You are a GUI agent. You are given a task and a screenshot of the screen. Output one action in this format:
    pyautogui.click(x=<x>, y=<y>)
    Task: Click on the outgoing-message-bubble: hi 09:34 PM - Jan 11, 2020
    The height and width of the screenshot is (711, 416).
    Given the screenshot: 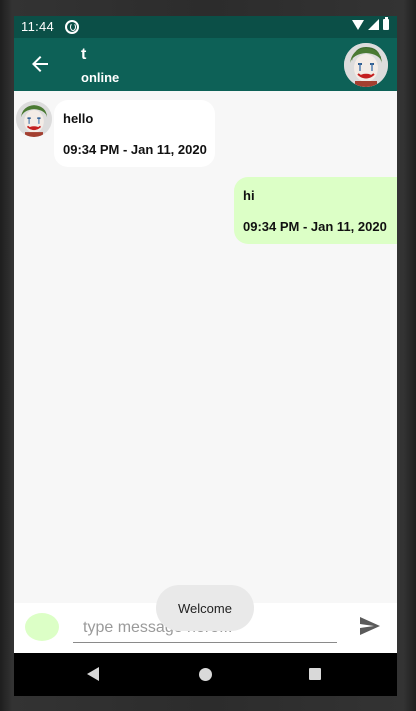 What is the action you would take?
    pyautogui.click(x=315, y=210)
    